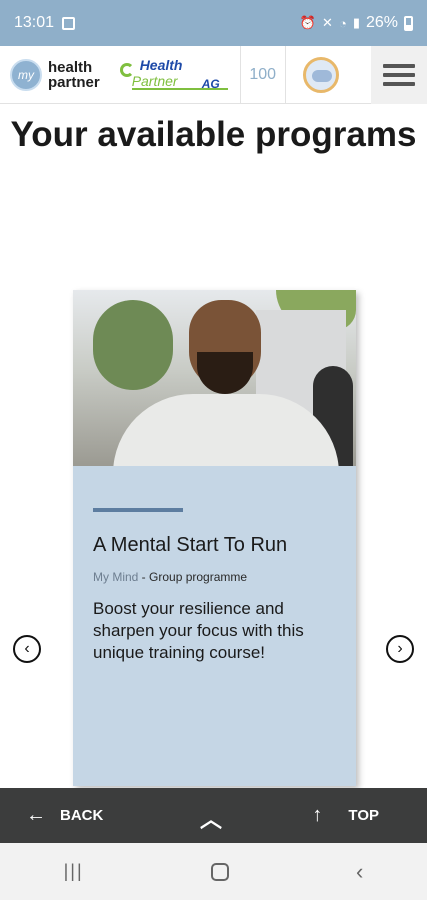 Image resolution: width=427 pixels, height=900 pixels. I want to click on points-score: 100, so click(263, 75).